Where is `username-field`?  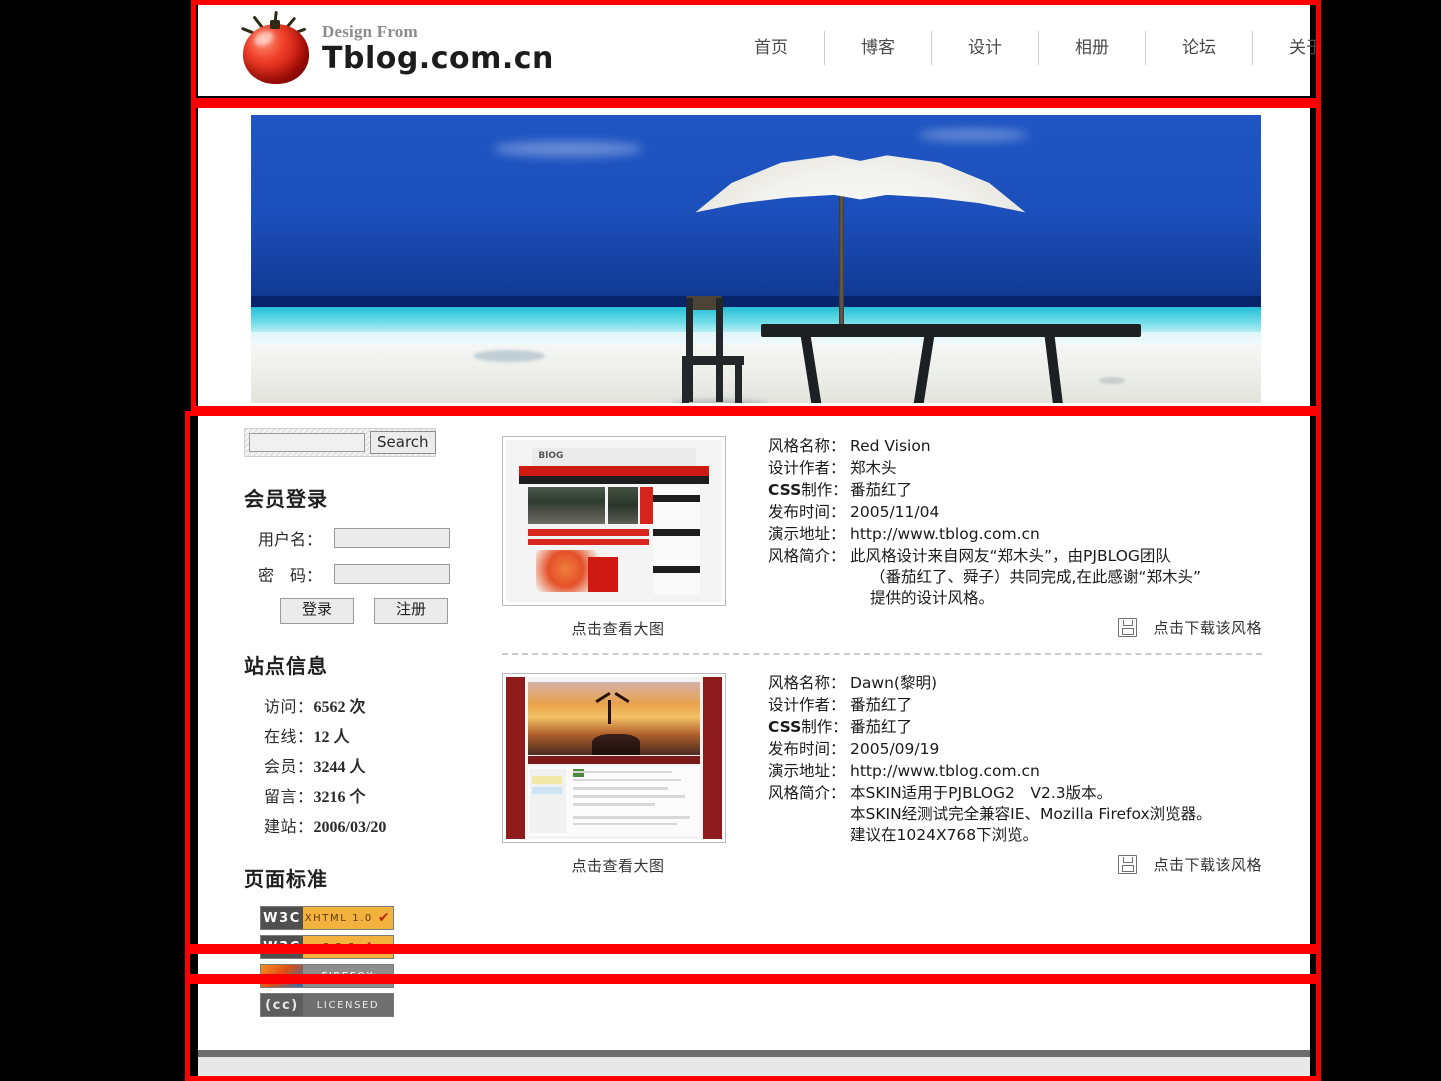 username-field is located at coordinates (392, 538).